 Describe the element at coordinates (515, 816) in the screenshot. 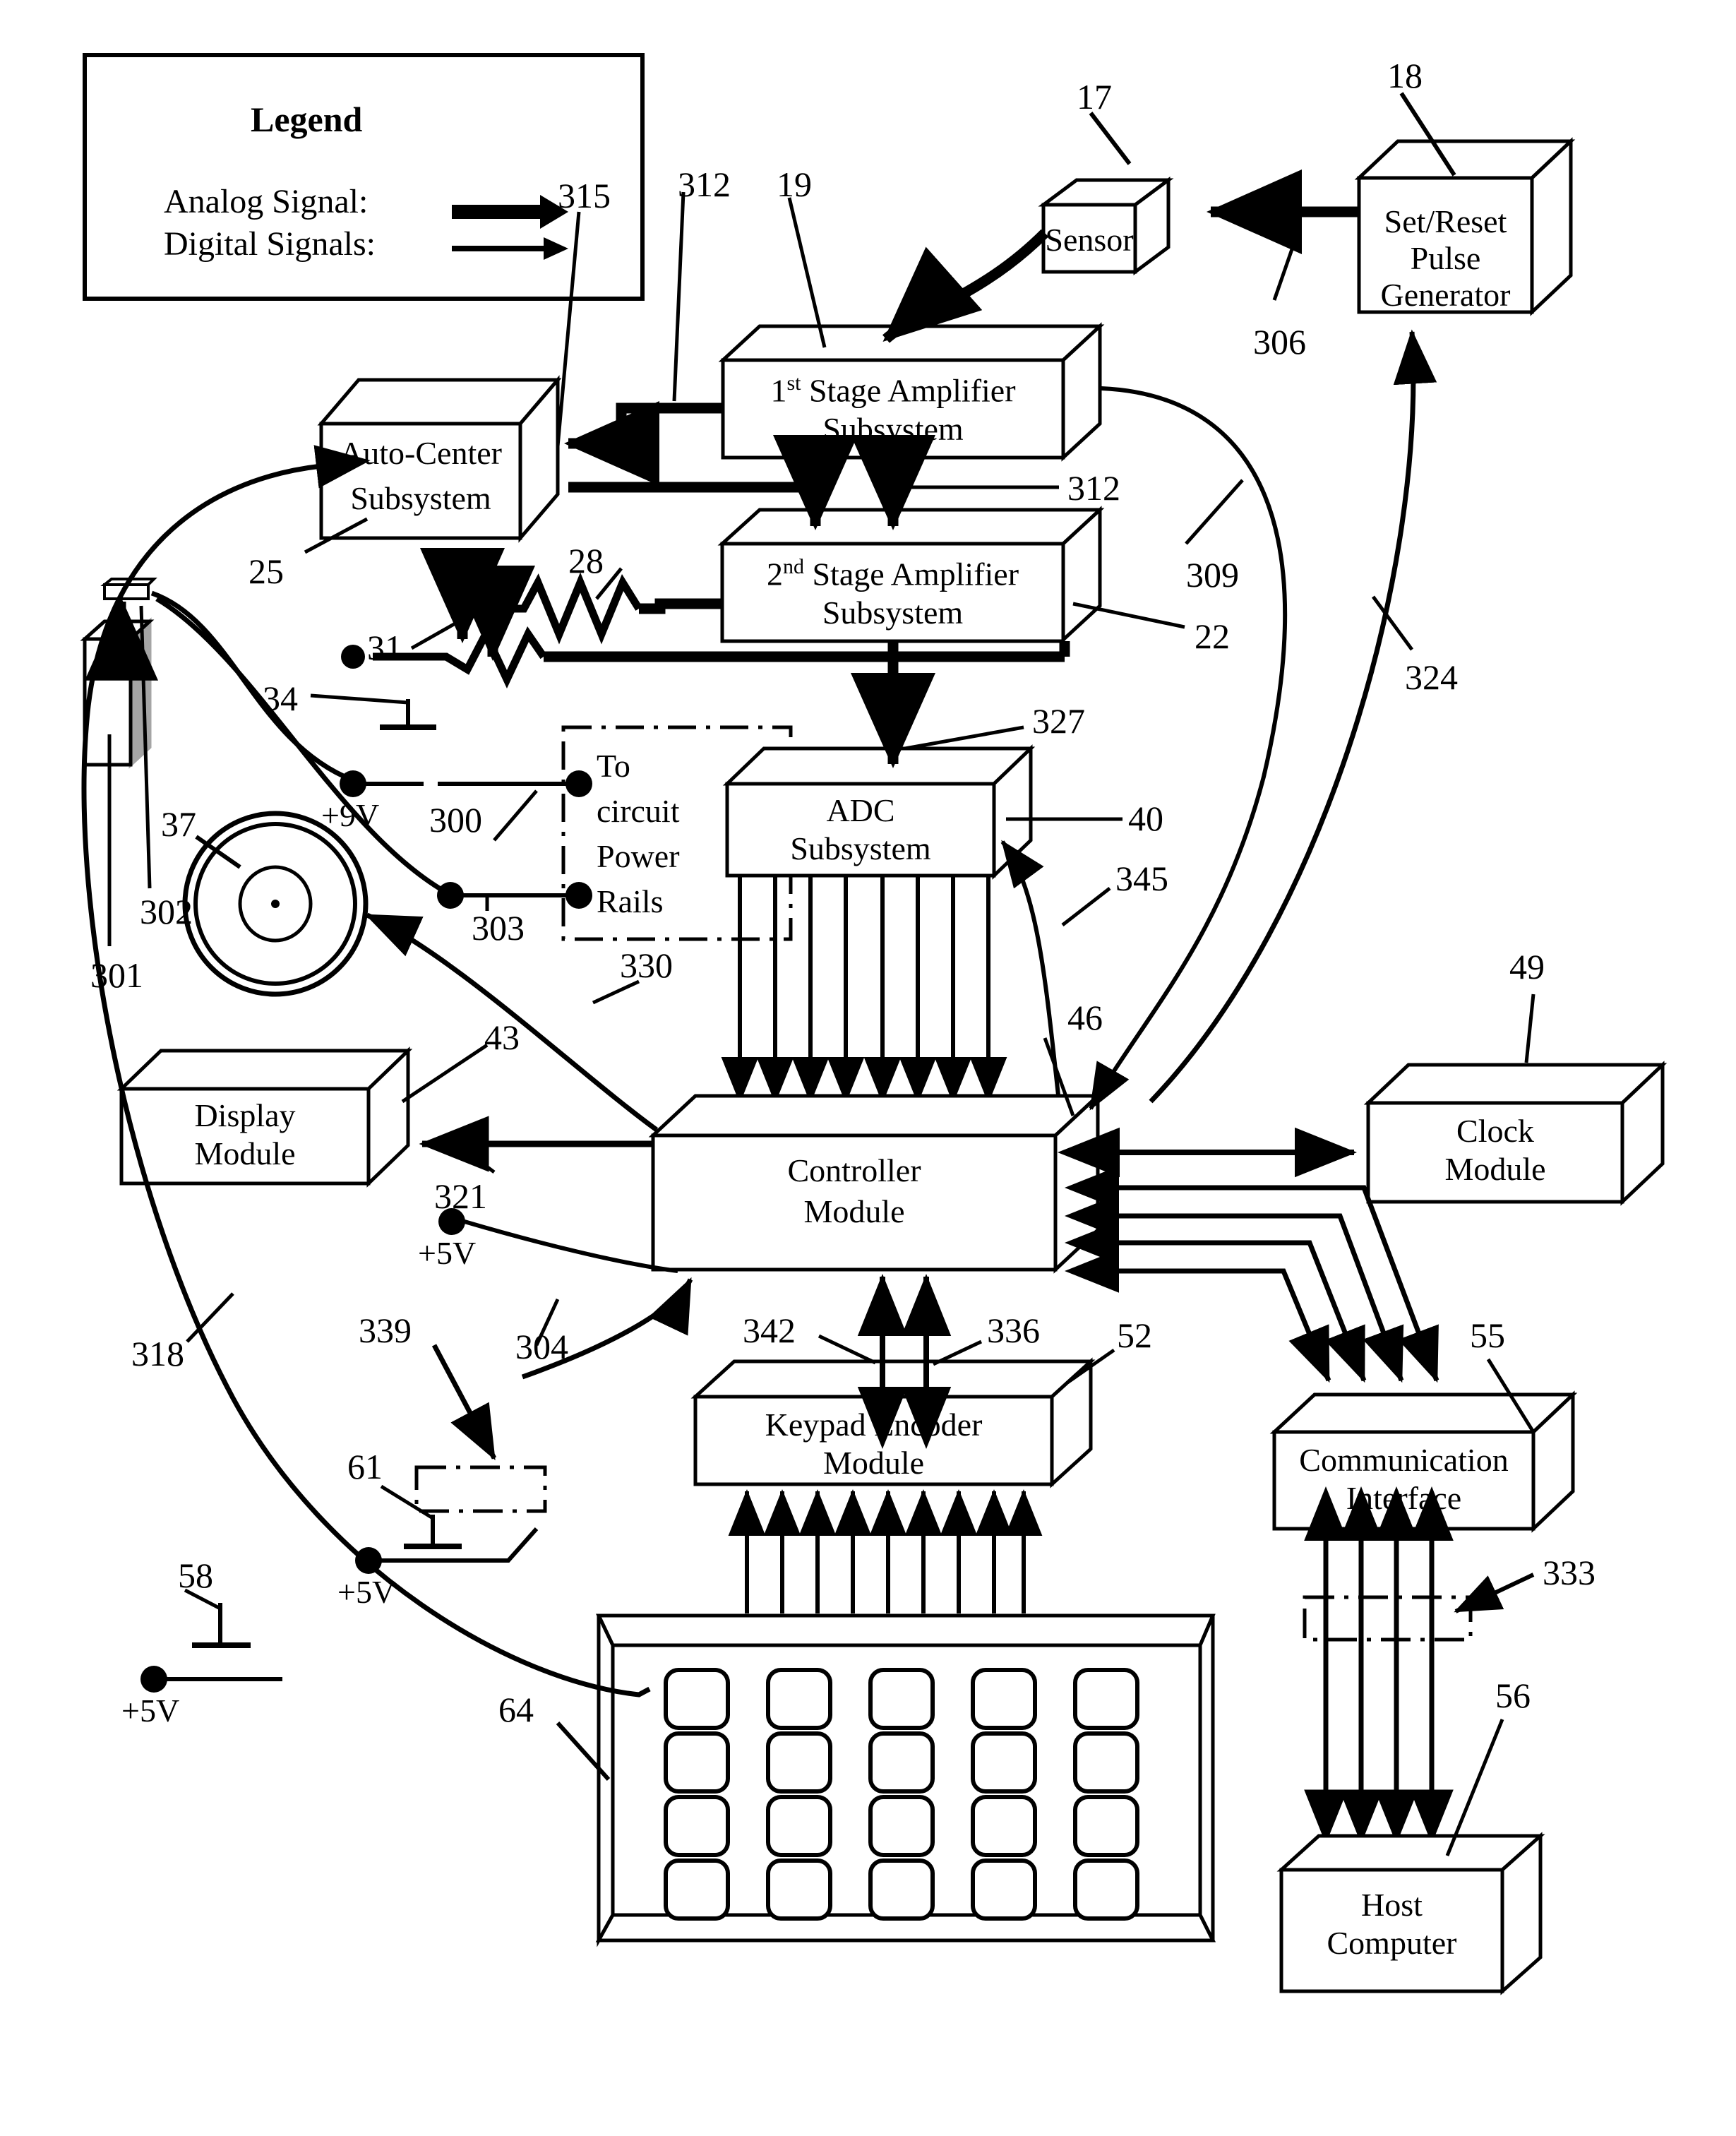

I see `ref-300-leader` at that location.